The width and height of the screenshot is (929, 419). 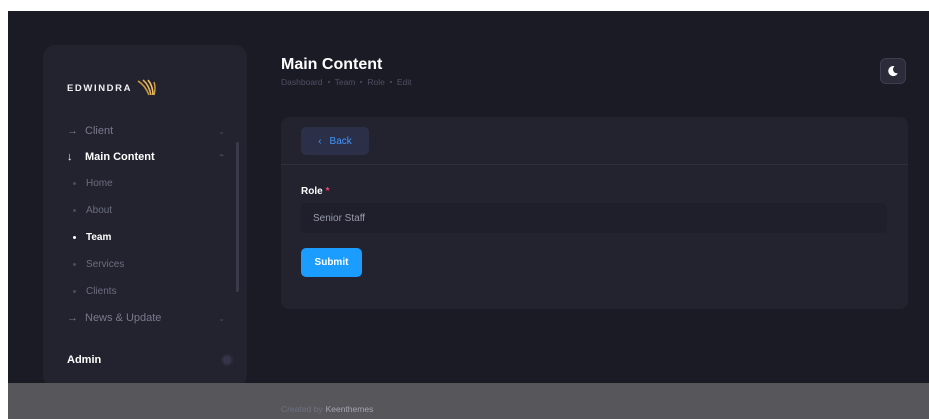 What do you see at coordinates (148, 183) in the screenshot?
I see `sidebar-subitem-home: Home` at bounding box center [148, 183].